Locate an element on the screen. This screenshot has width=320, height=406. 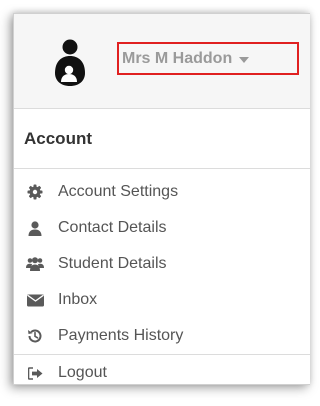
user-menu-toggle: Mrs M Haddon is located at coordinates (208, 58).